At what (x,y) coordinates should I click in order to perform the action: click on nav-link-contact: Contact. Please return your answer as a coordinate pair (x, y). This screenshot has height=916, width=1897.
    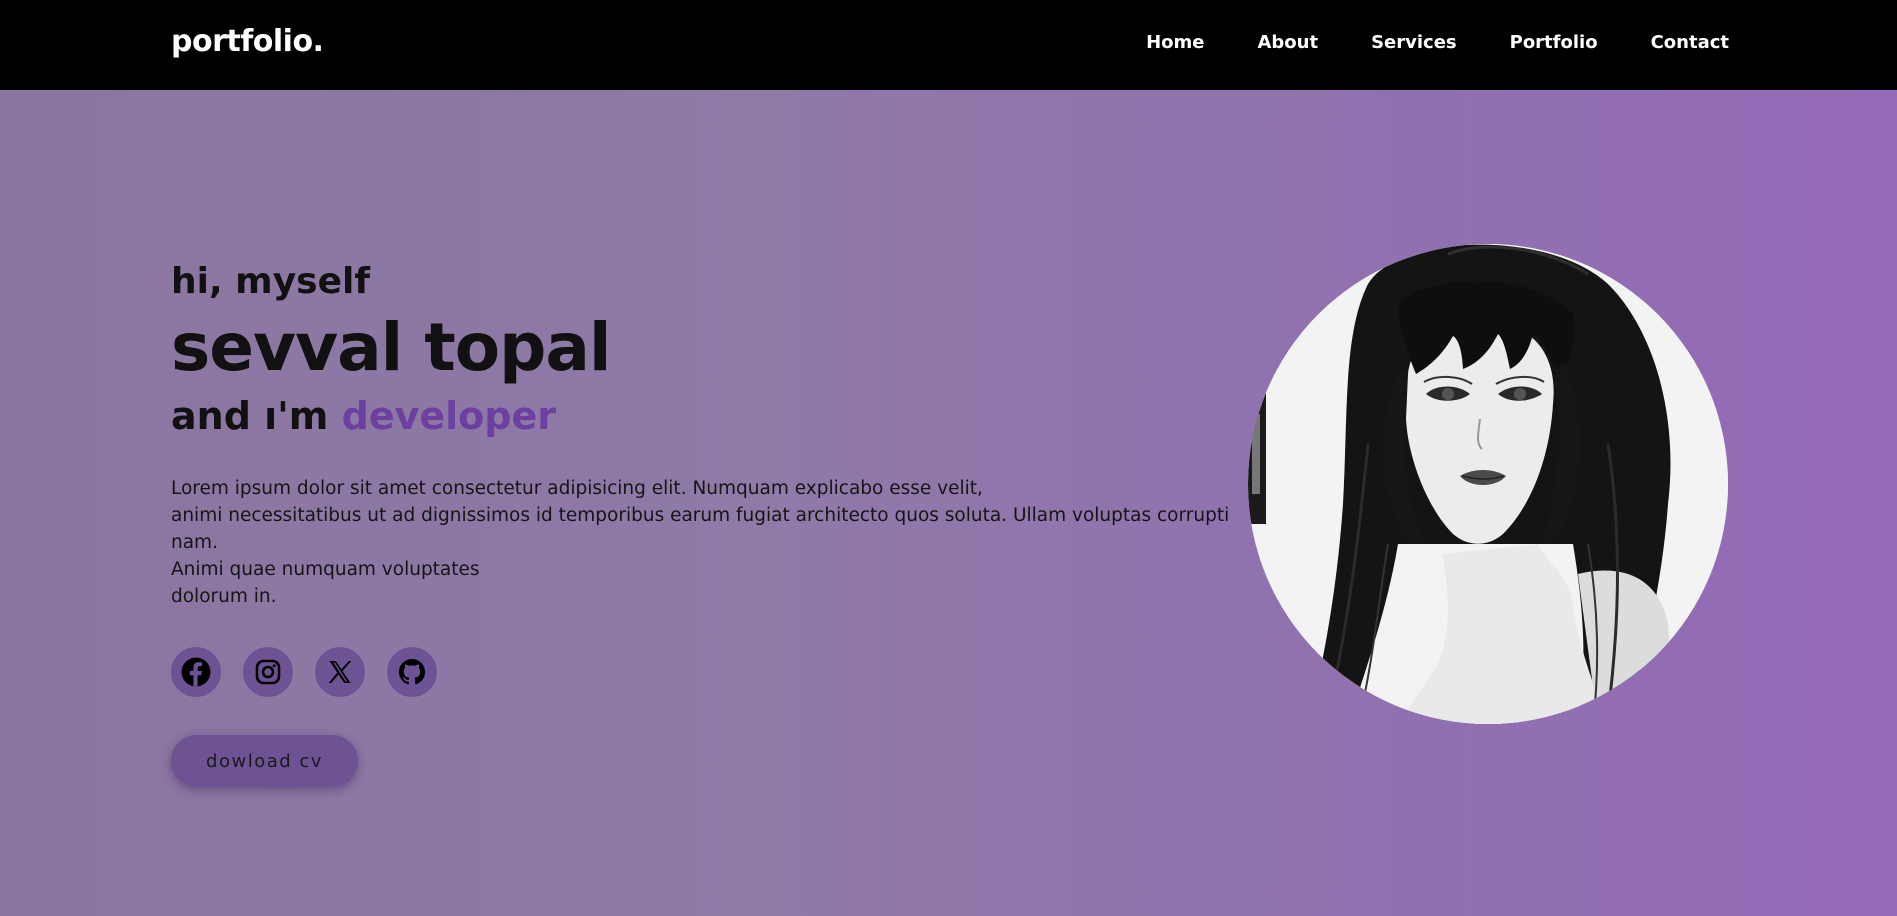
    Looking at the image, I should click on (1690, 42).